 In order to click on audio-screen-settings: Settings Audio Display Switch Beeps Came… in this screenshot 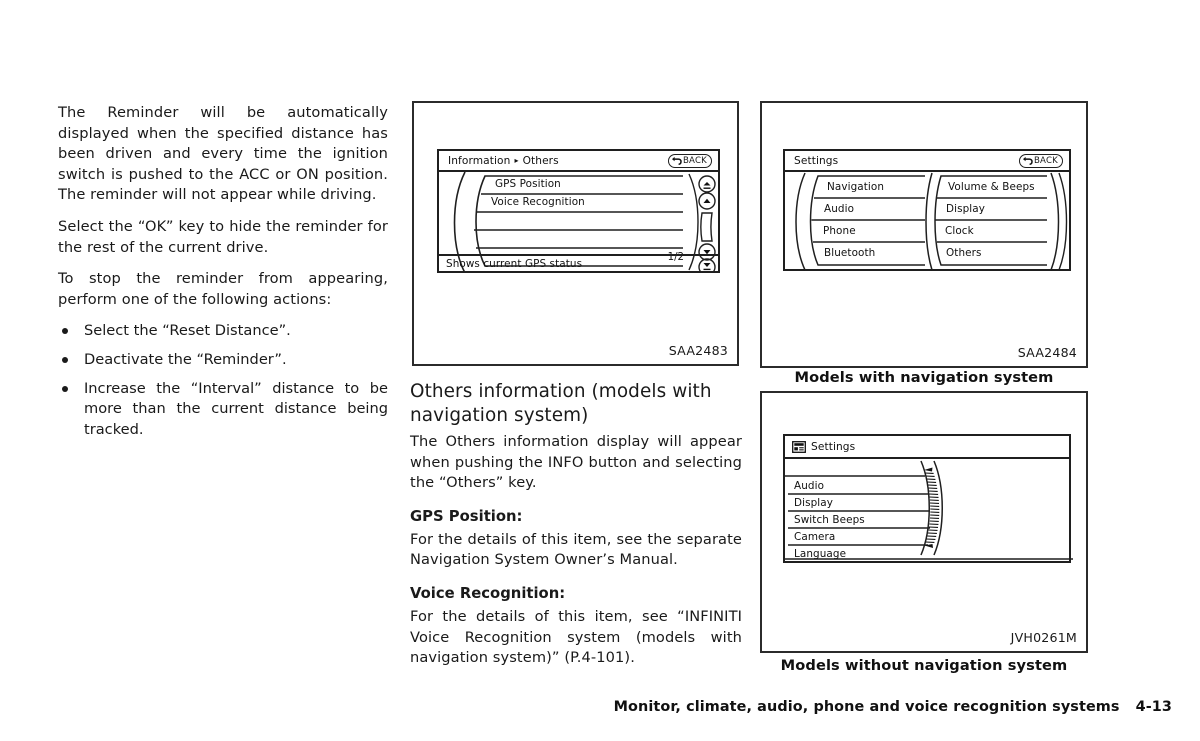, I will do `click(928, 498)`.